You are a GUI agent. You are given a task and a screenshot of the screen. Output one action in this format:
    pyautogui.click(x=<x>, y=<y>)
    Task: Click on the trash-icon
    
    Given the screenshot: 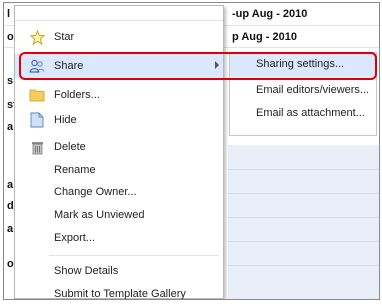 What is the action you would take?
    pyautogui.click(x=37, y=147)
    